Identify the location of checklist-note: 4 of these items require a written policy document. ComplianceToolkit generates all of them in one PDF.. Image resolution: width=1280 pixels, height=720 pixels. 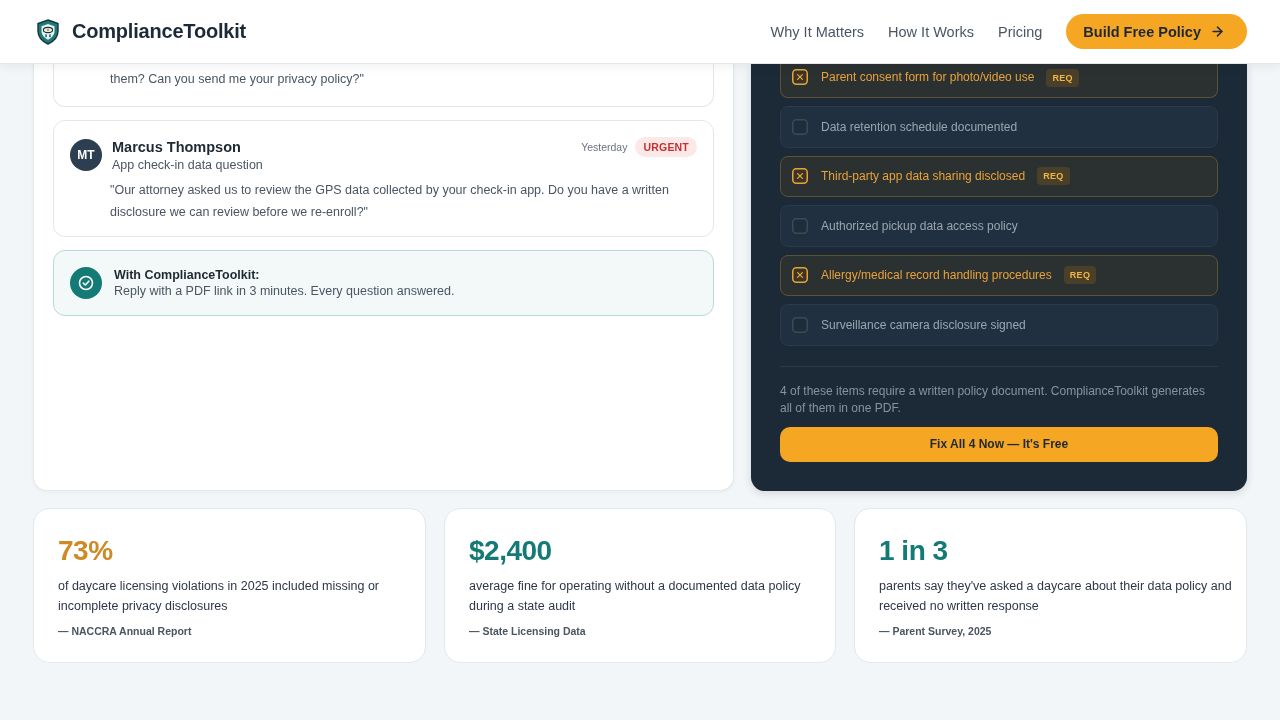
(993, 399).